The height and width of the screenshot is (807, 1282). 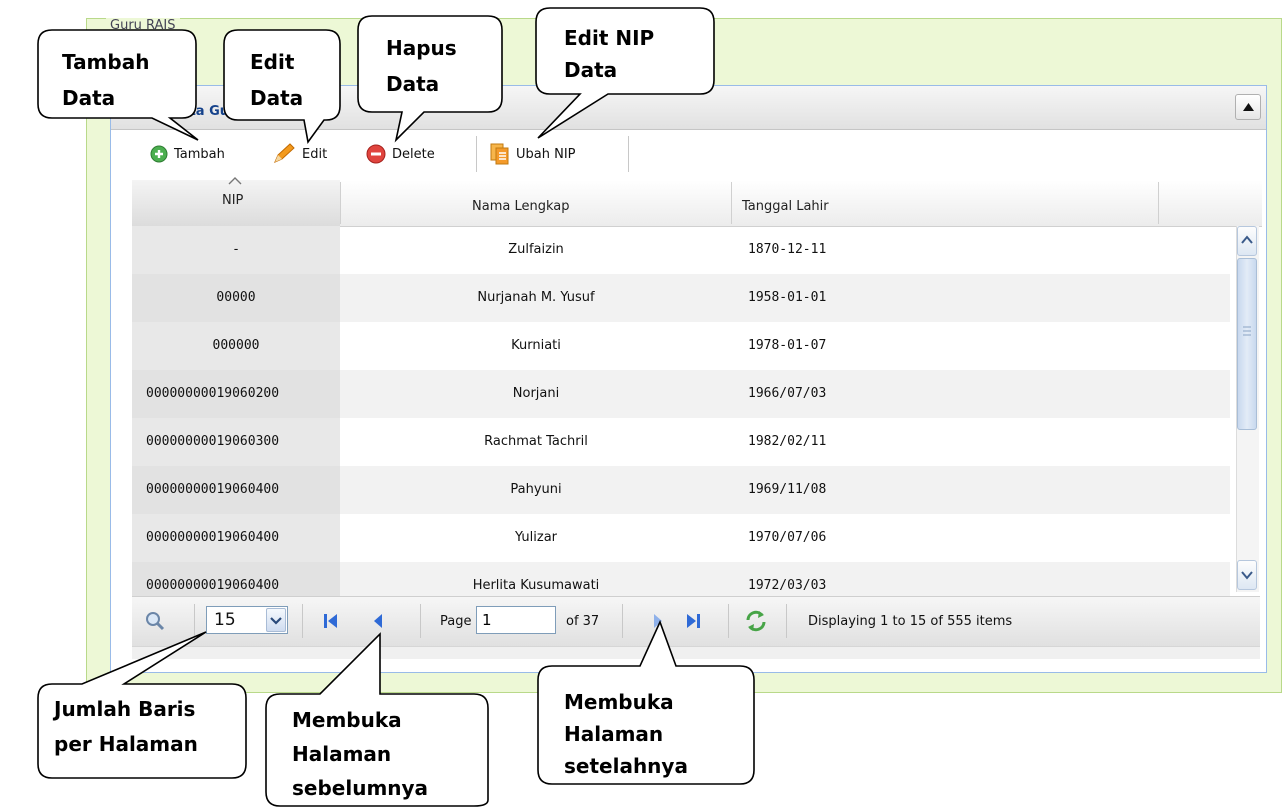 I want to click on callout-sebelum-line2: Halaman, so click(x=342, y=754).